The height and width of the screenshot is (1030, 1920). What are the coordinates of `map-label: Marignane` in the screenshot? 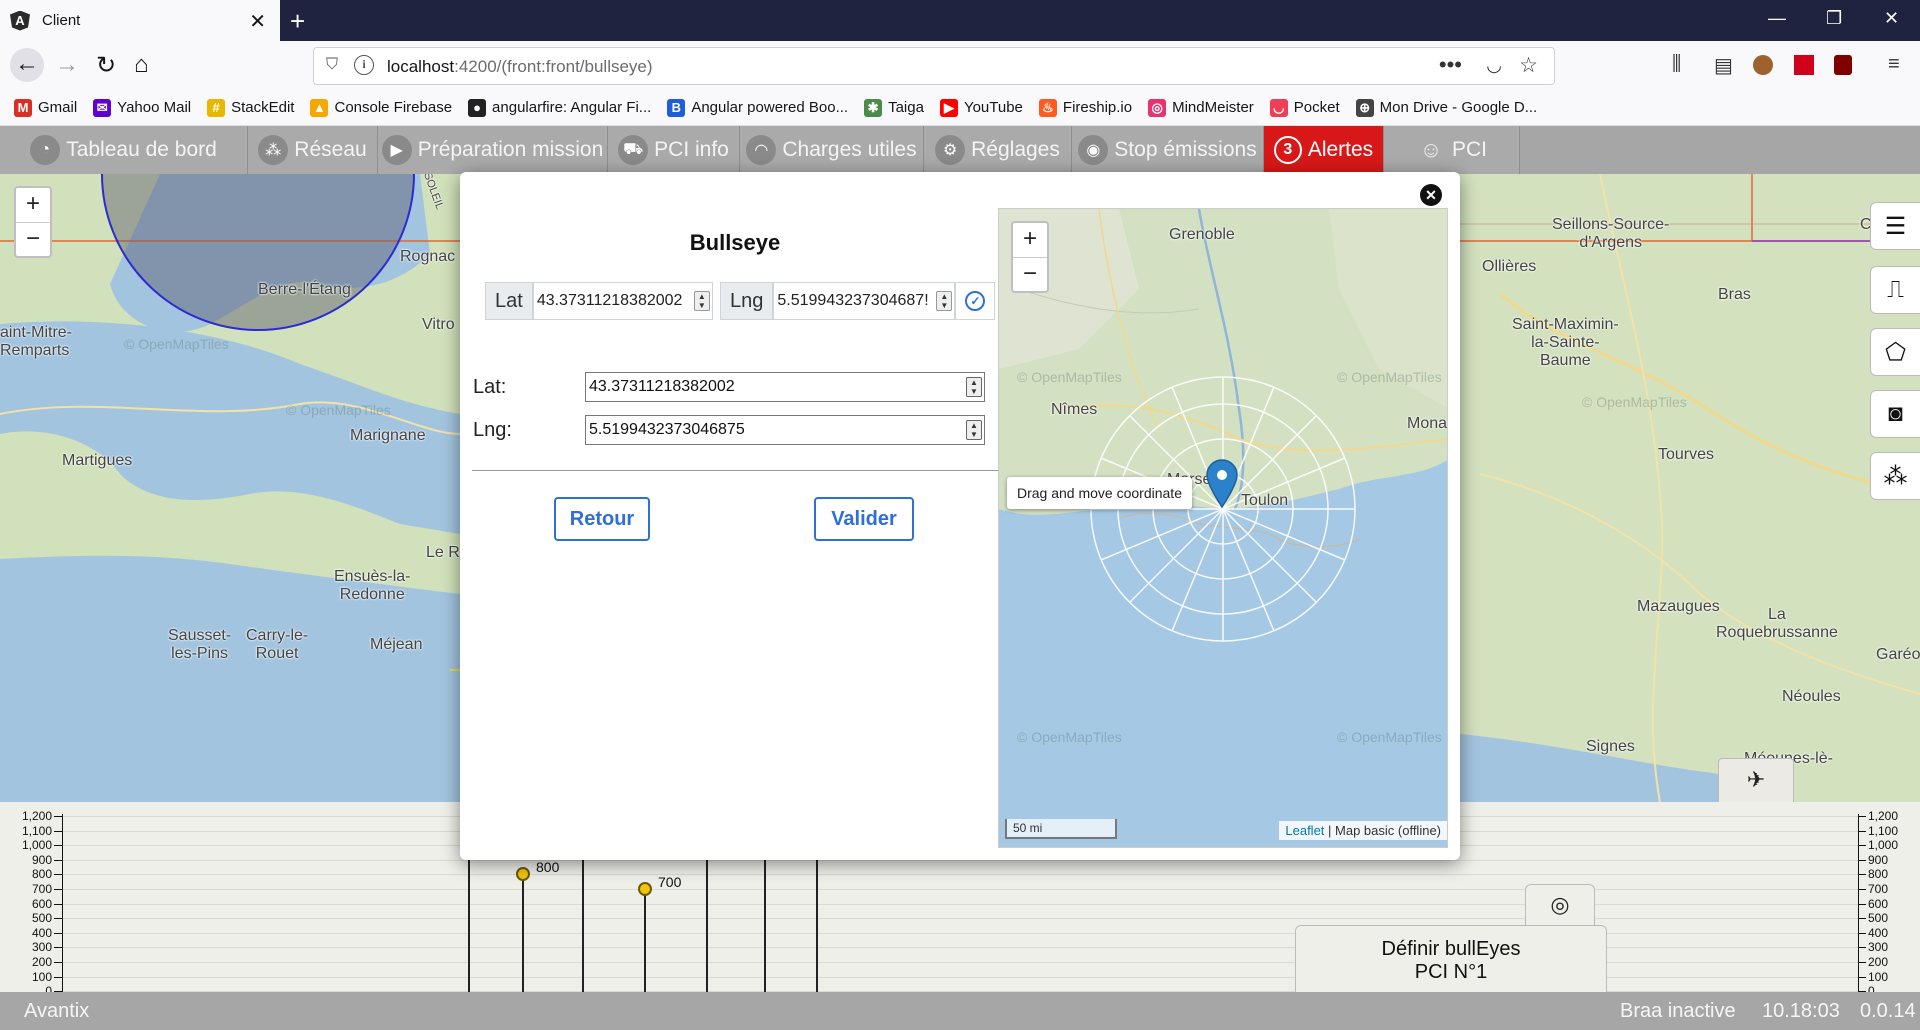 It's located at (388, 435).